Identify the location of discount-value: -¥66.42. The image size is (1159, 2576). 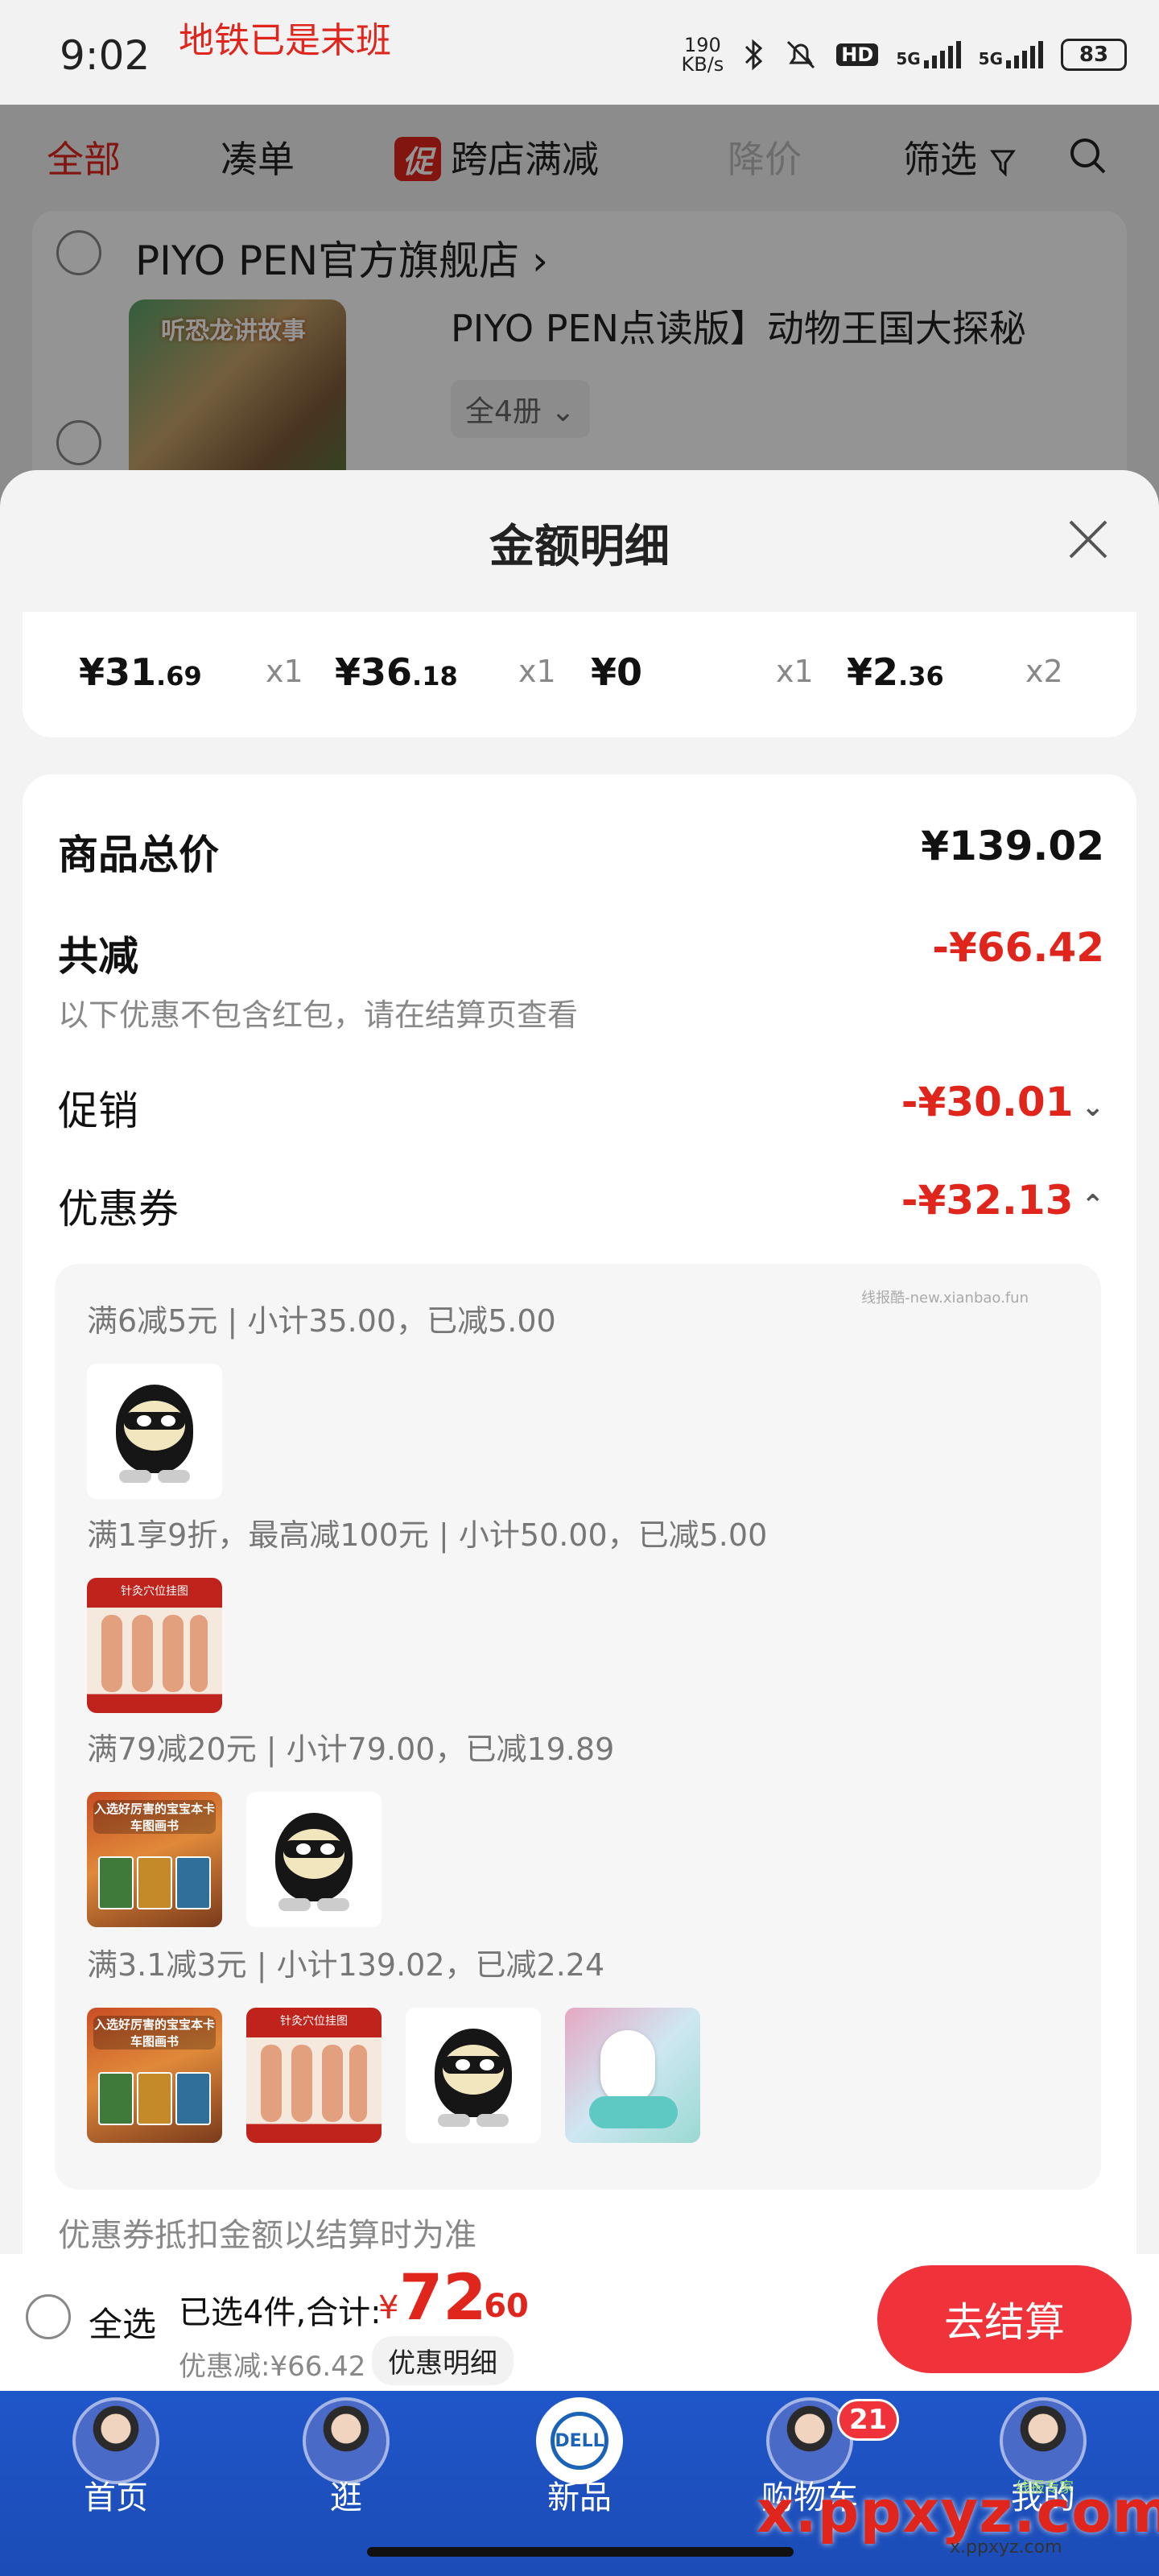
(1018, 947).